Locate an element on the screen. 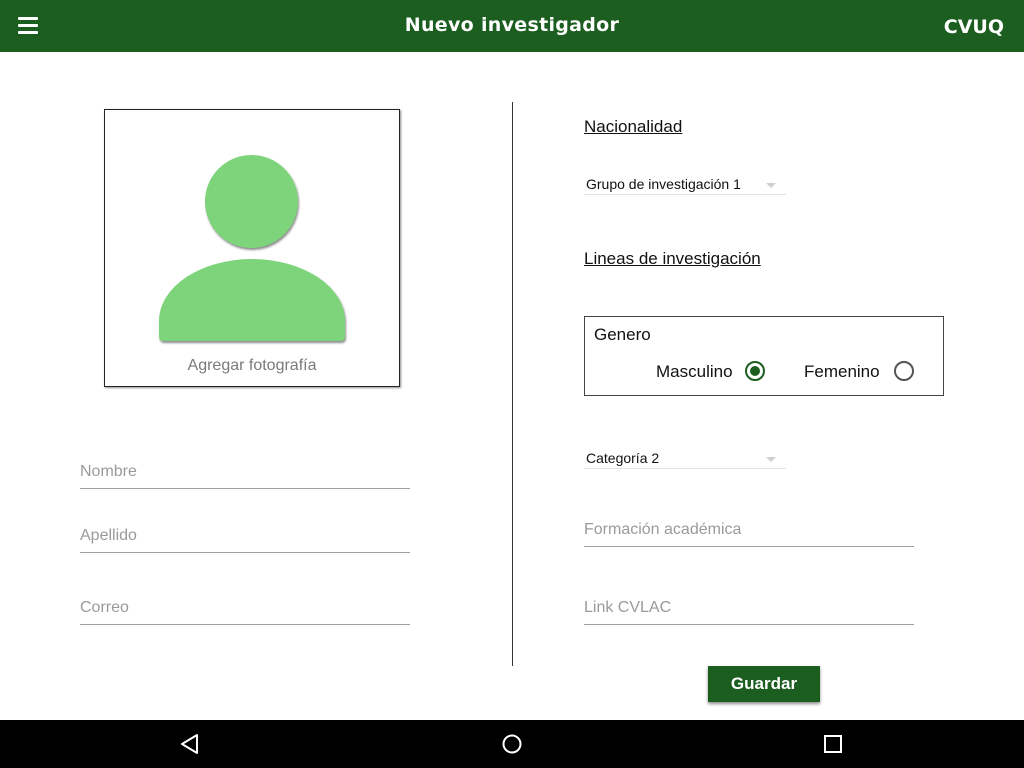  person-avatar-icon is located at coordinates (251, 201).